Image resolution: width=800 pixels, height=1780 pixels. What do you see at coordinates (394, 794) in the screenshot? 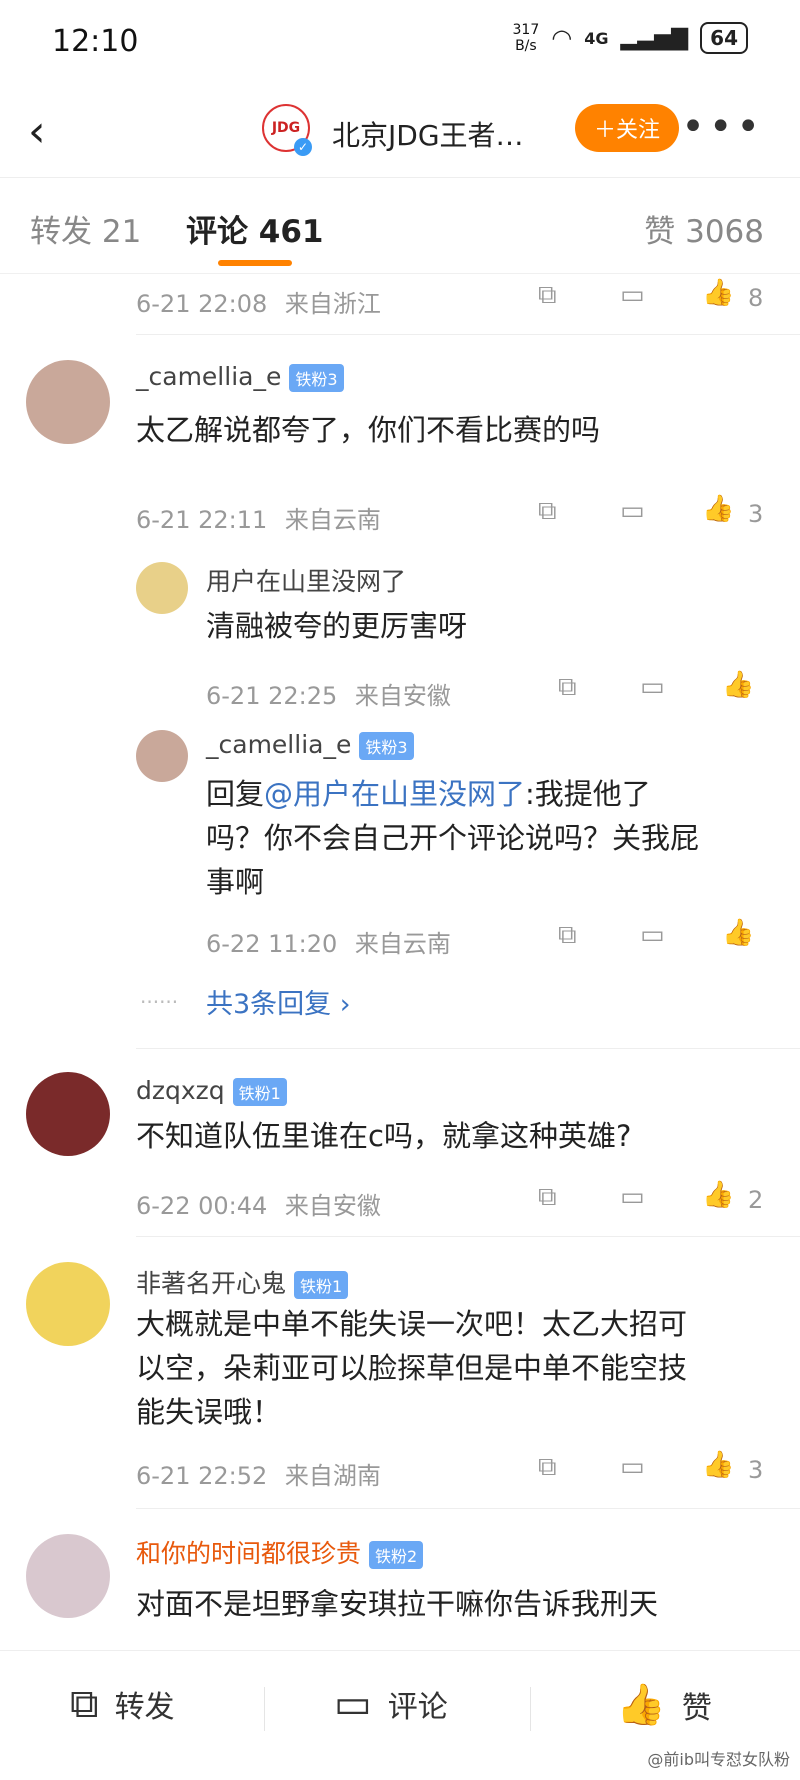
I see `mention-link: @用户在山里没网了` at bounding box center [394, 794].